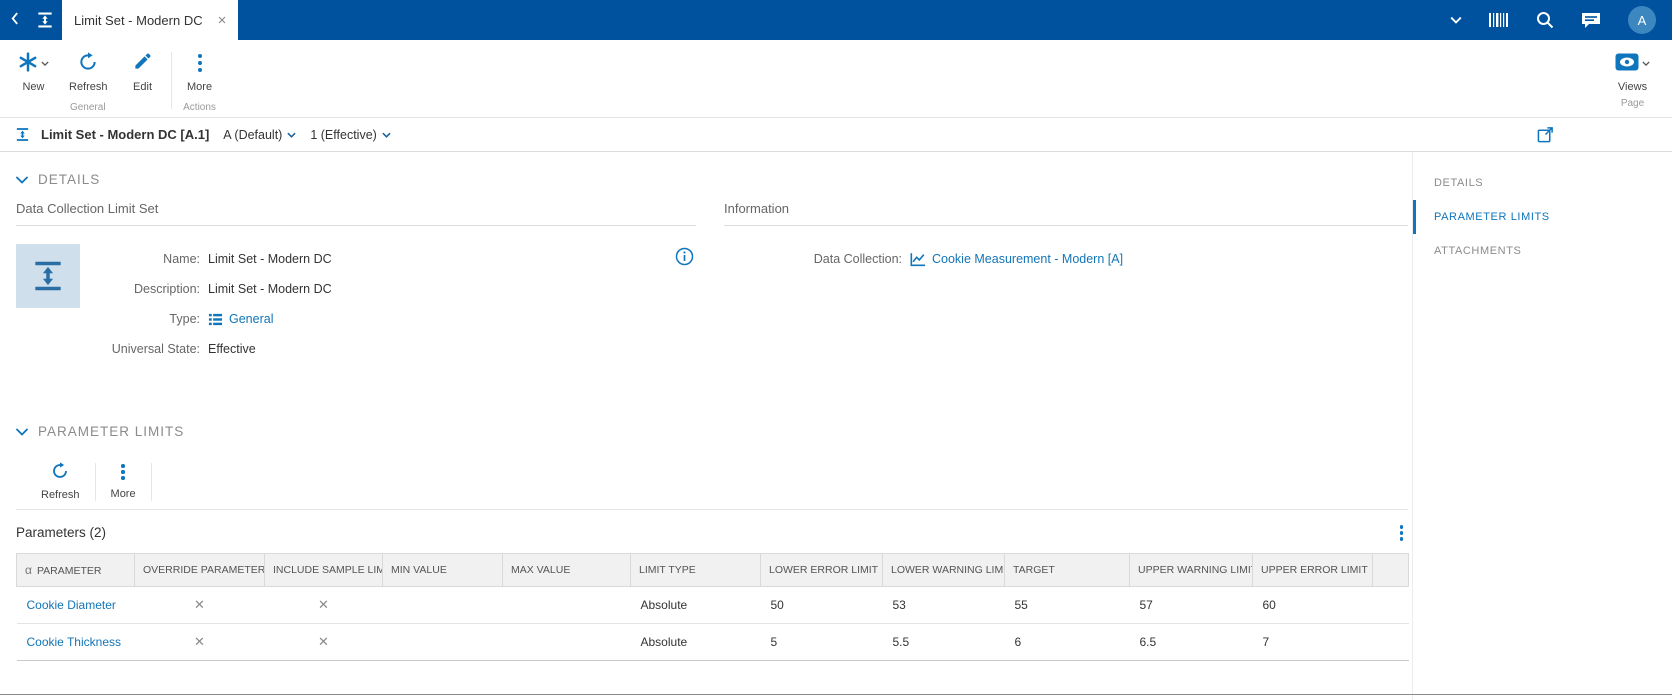 Image resolution: width=1672 pixels, height=700 pixels. What do you see at coordinates (1191, 642) in the screenshot?
I see `upper-warning-limit-cell: 6.5` at bounding box center [1191, 642].